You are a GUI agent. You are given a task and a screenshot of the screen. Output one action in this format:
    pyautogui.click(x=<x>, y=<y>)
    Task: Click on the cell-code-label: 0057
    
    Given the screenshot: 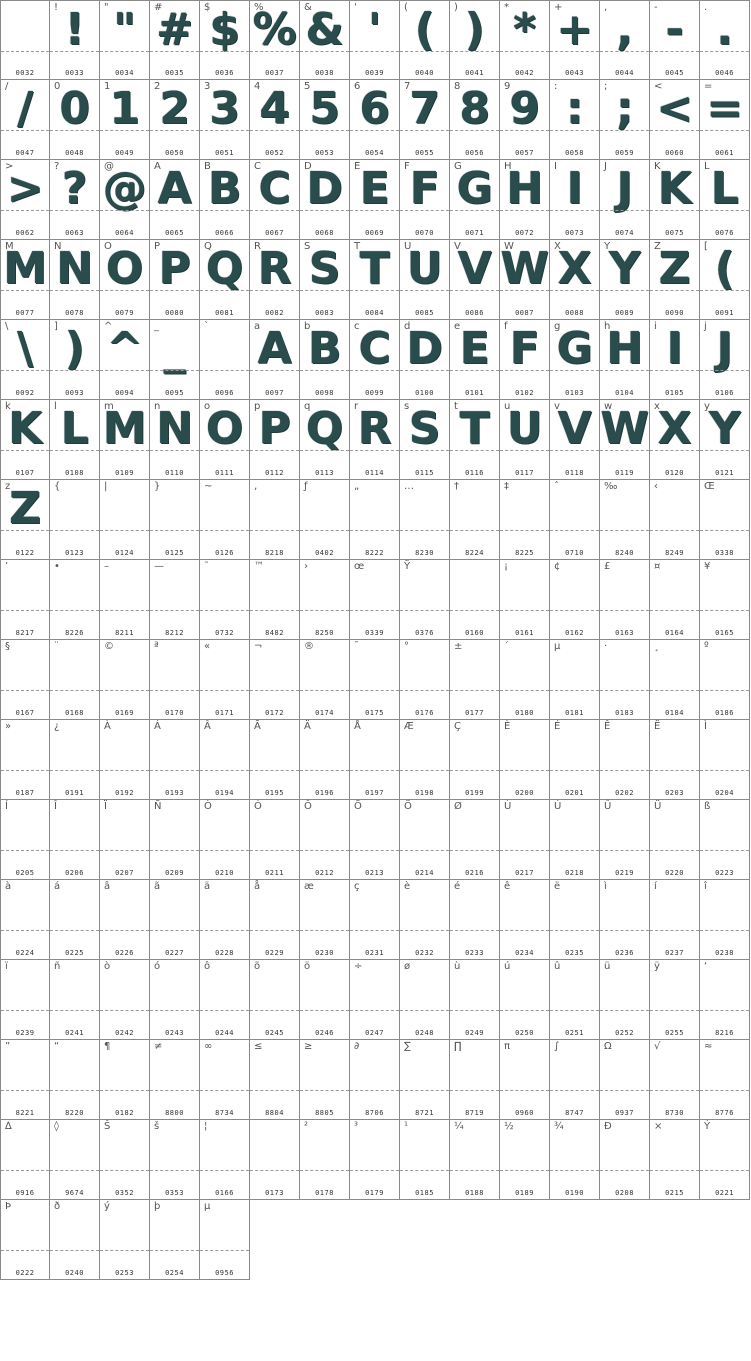 What is the action you would take?
    pyautogui.click(x=524, y=153)
    